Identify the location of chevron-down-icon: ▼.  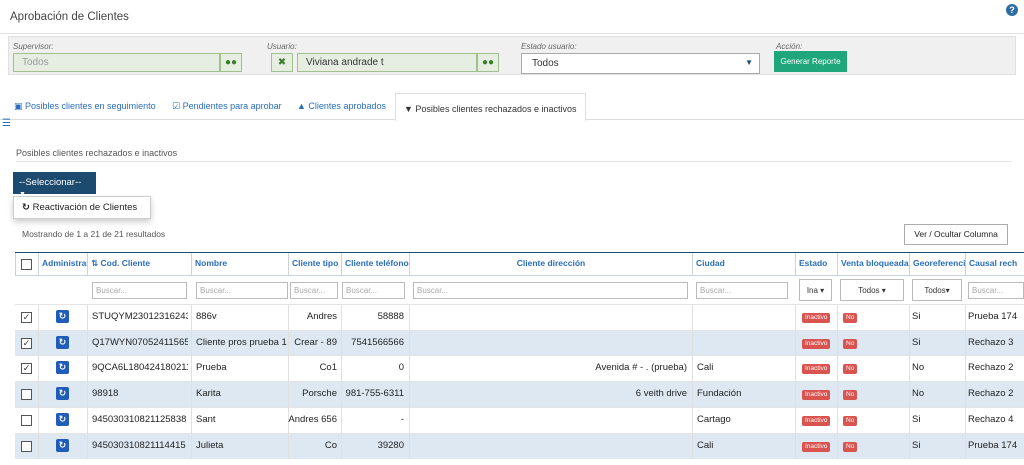
(749, 62).